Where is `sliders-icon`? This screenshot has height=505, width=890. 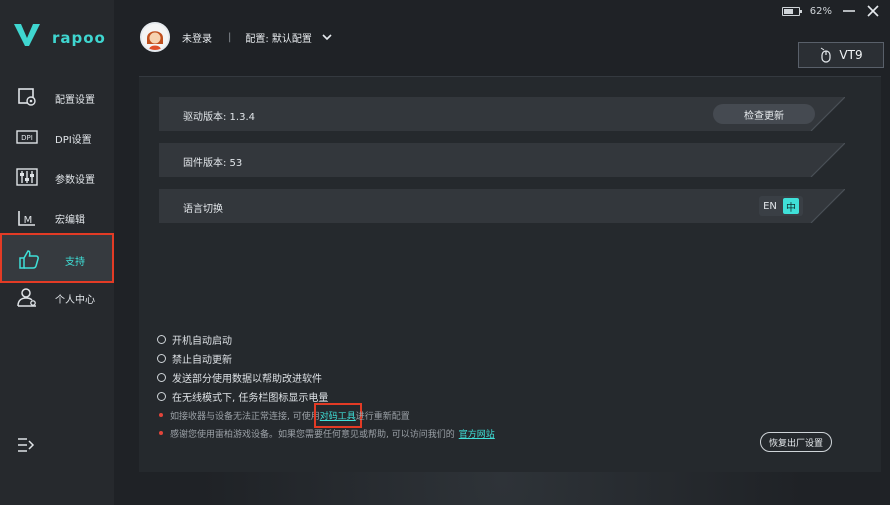
sliders-icon is located at coordinates (27, 177).